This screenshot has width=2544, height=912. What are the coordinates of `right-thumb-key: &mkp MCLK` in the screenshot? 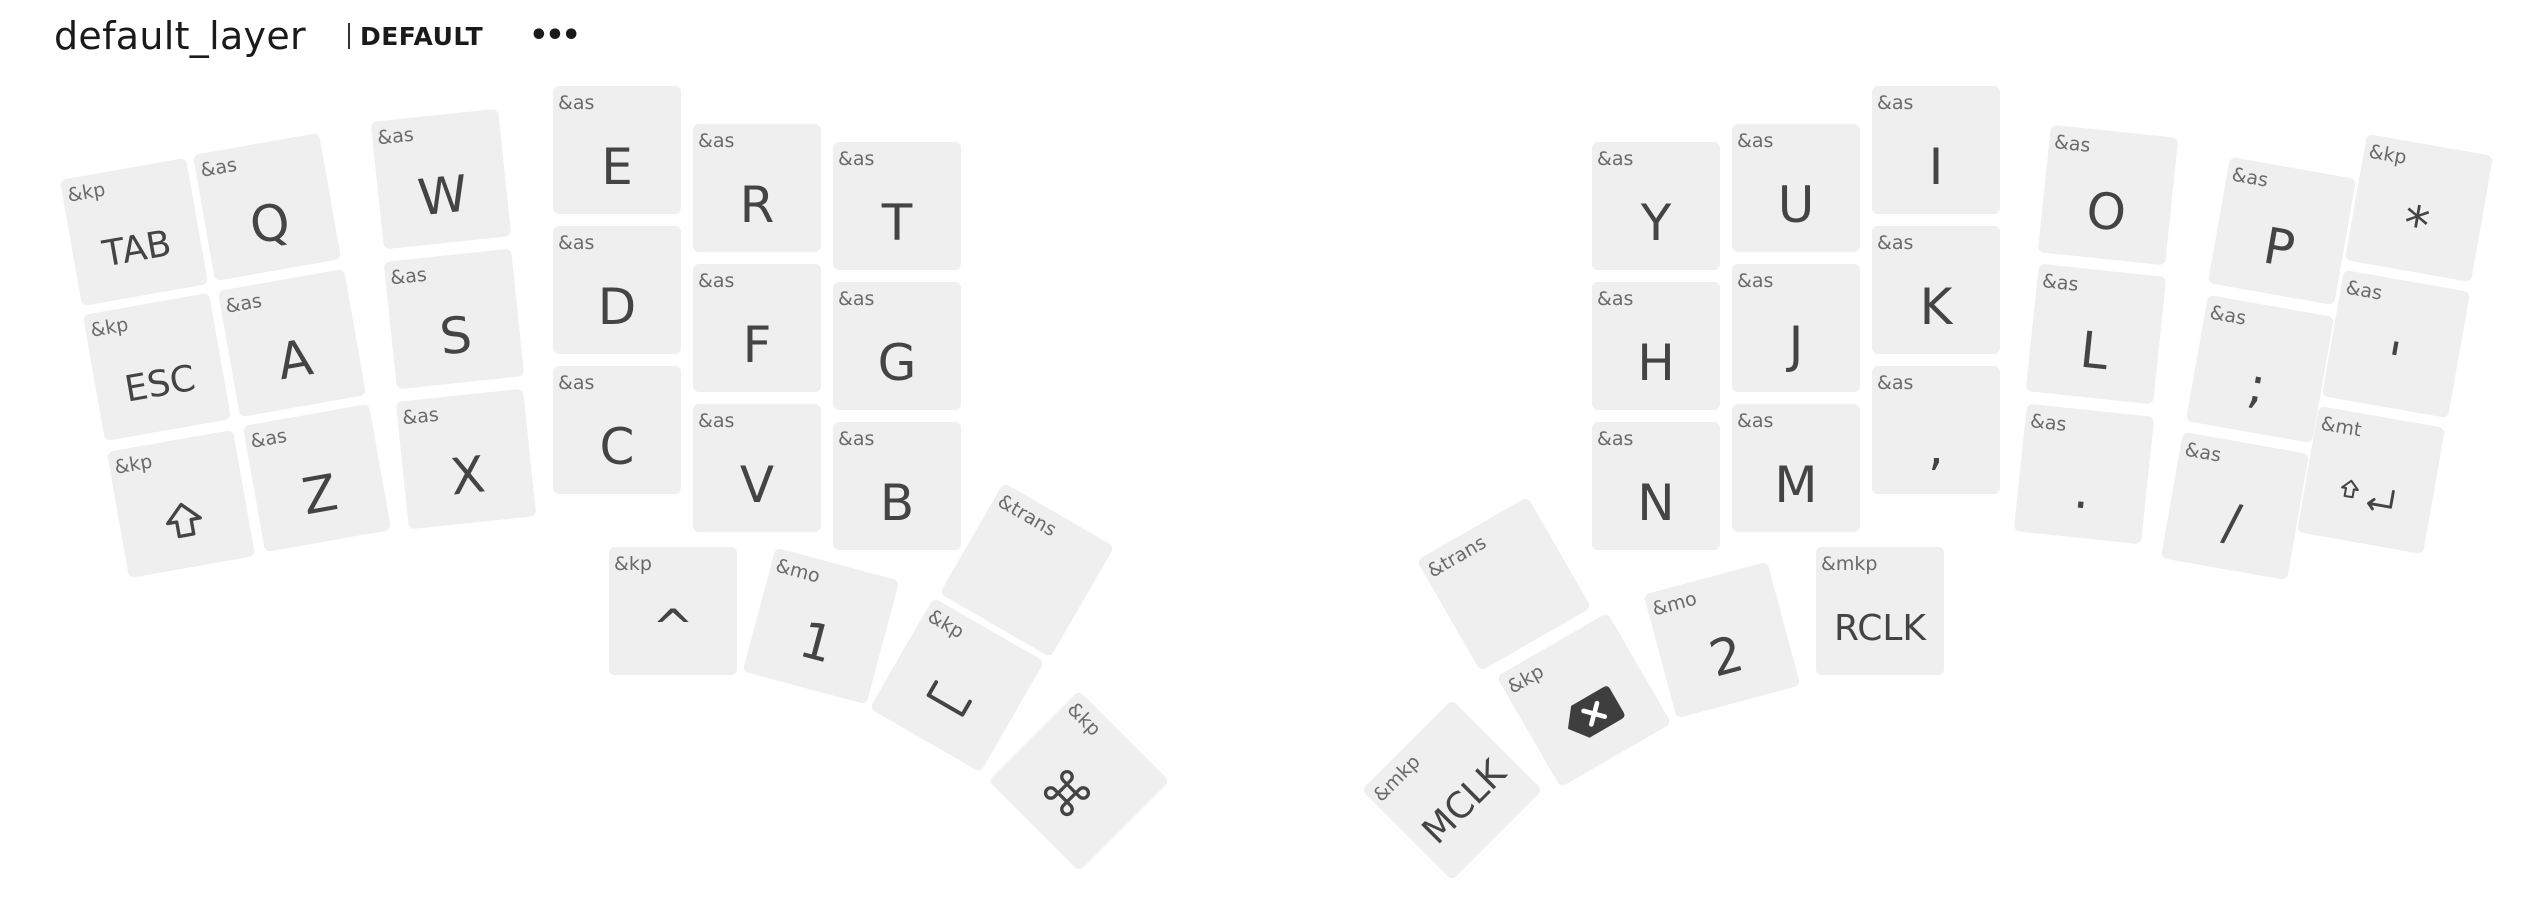 It's located at (1452, 790).